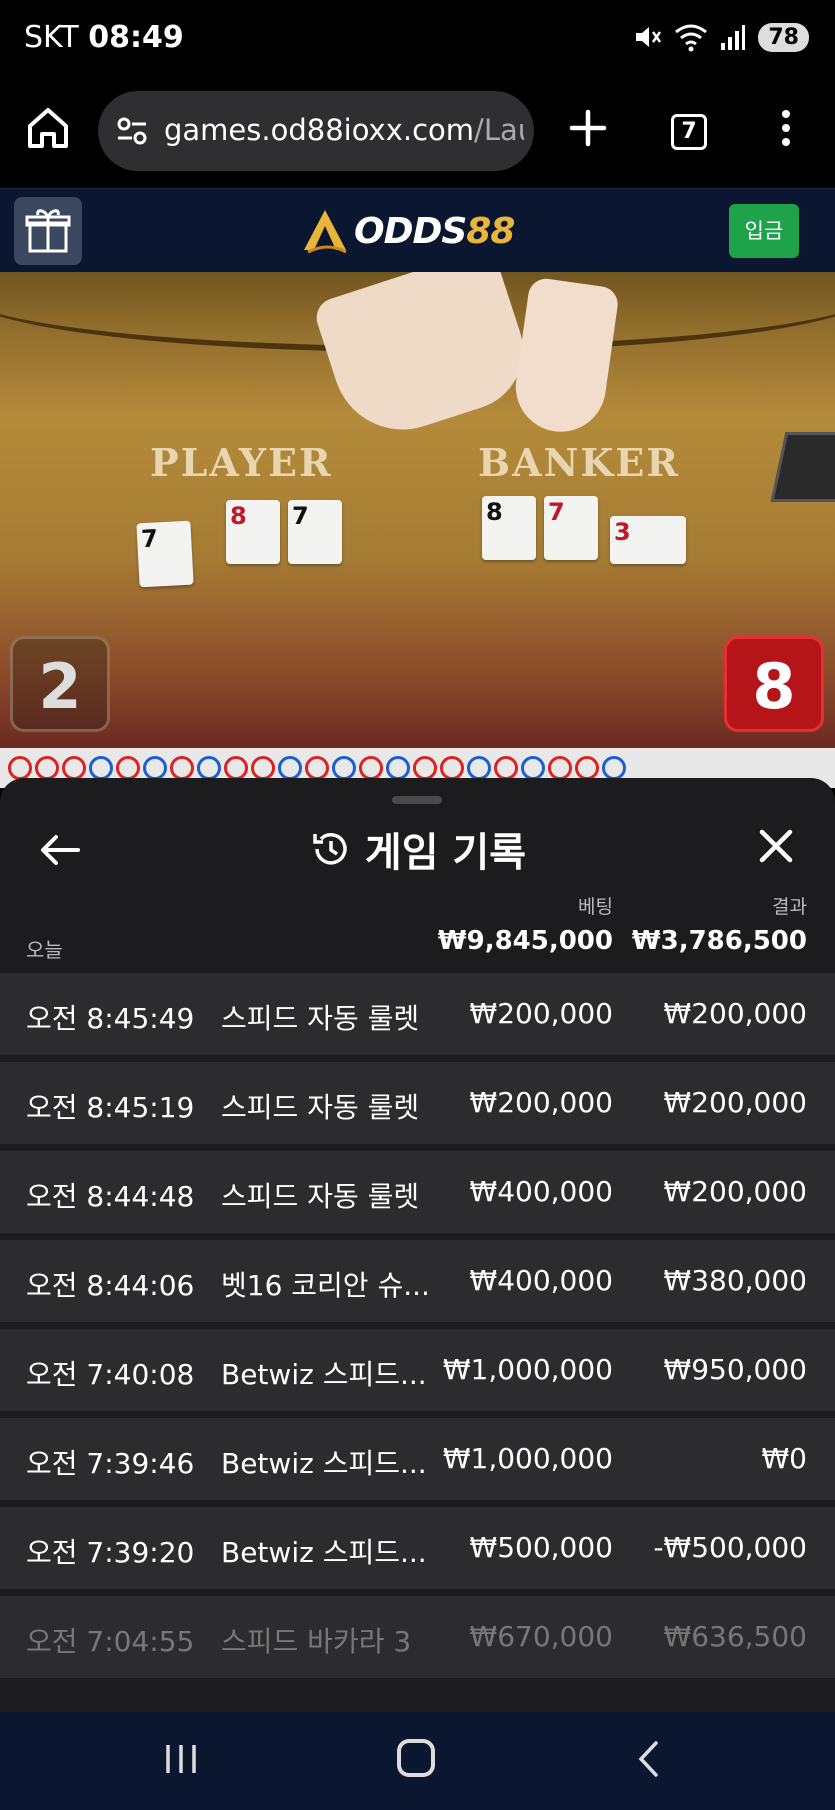 The height and width of the screenshot is (1810, 835). I want to click on history-row: 오전 7:39:46 Betwiz 스피드... ₩1,000,000 ₩0, so click(417, 1459).